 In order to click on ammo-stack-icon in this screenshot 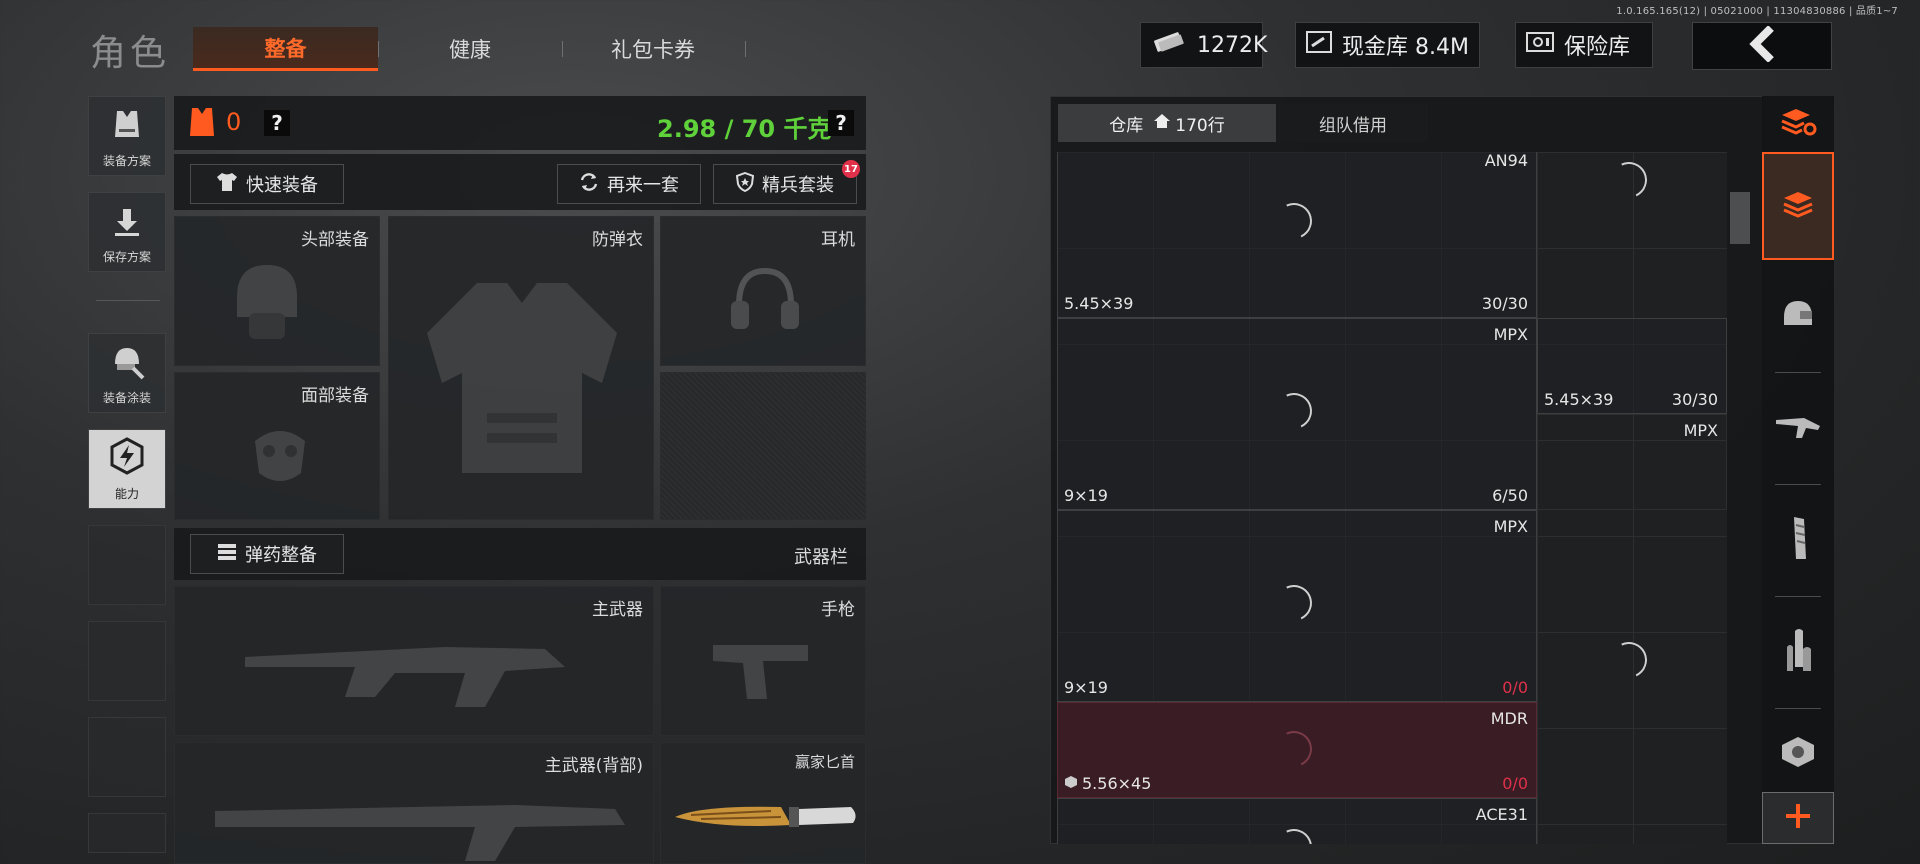, I will do `click(227, 554)`.